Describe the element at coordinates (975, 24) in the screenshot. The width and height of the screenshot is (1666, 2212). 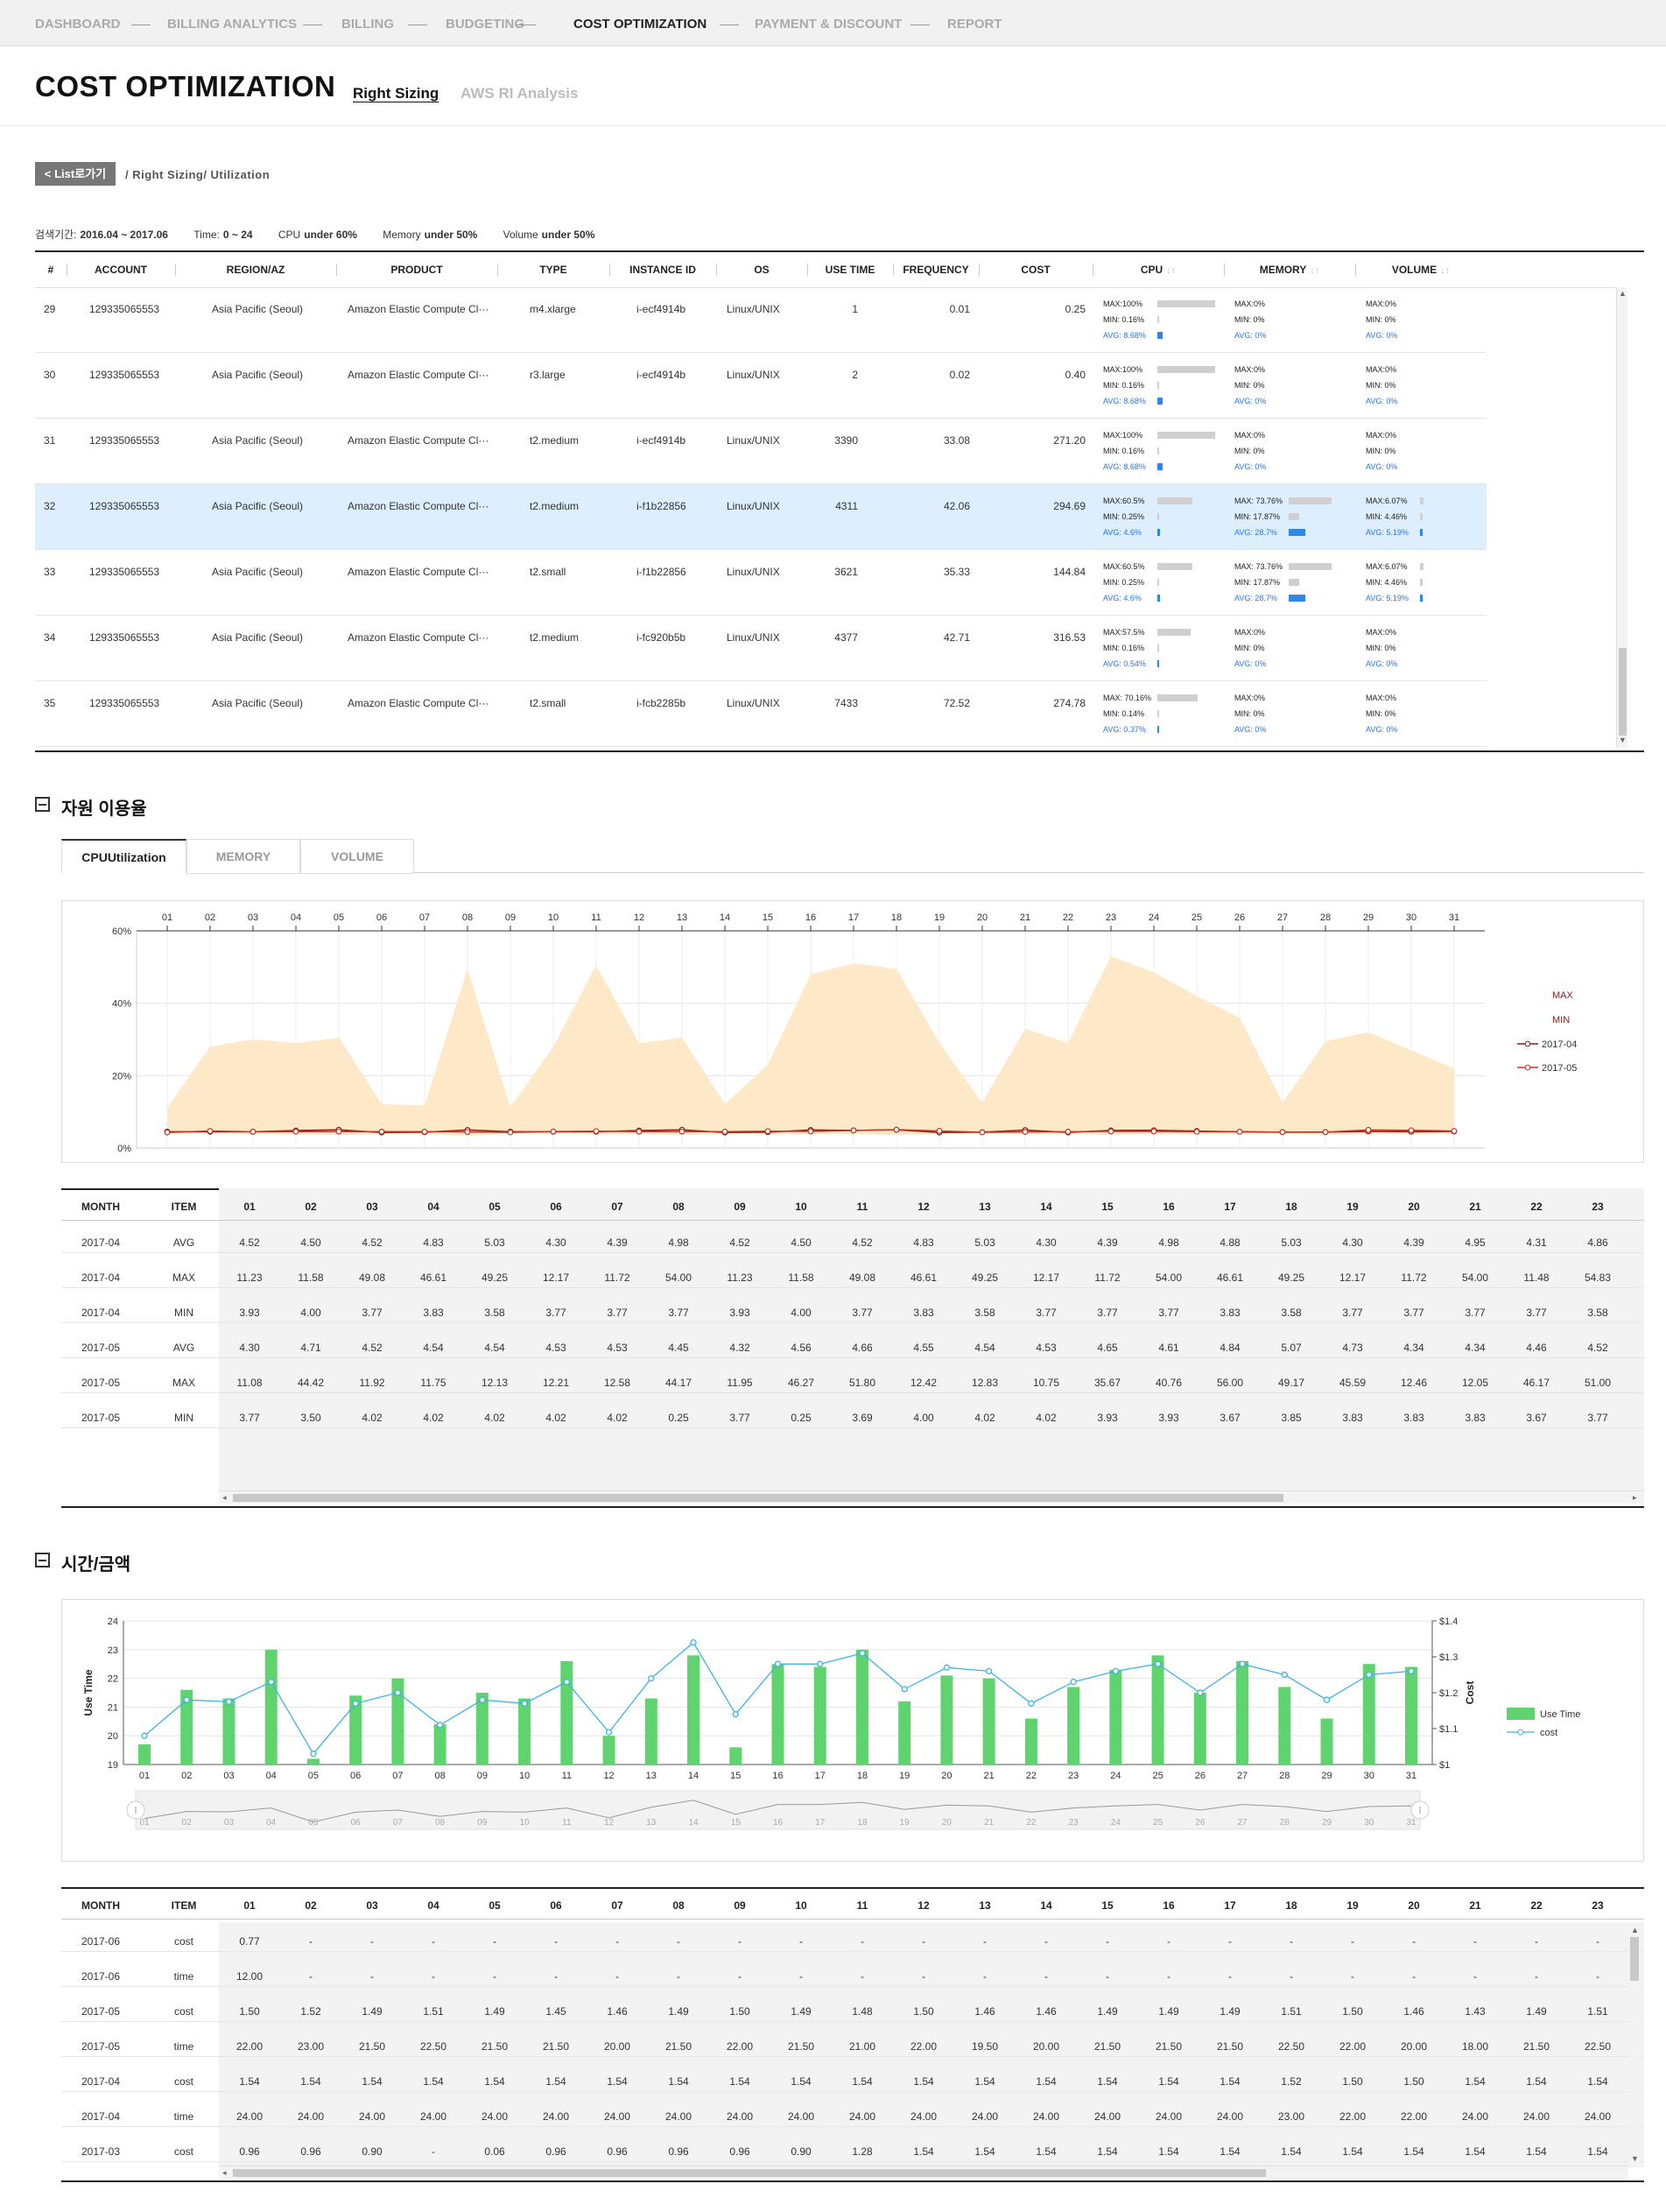
I see `nav-item-report: REPORT` at that location.